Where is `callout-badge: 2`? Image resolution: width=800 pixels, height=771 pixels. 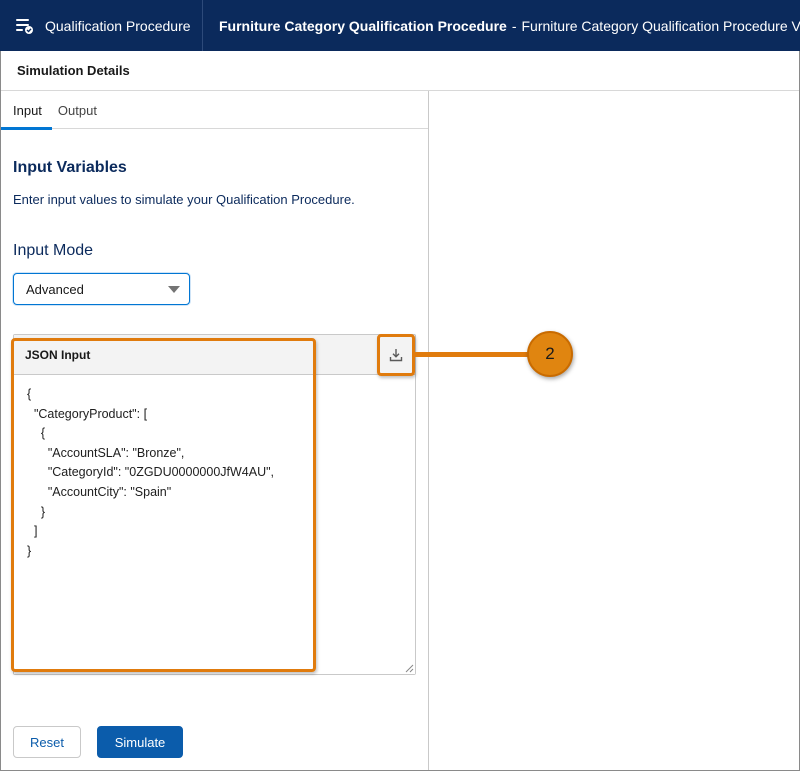 callout-badge: 2 is located at coordinates (550, 354).